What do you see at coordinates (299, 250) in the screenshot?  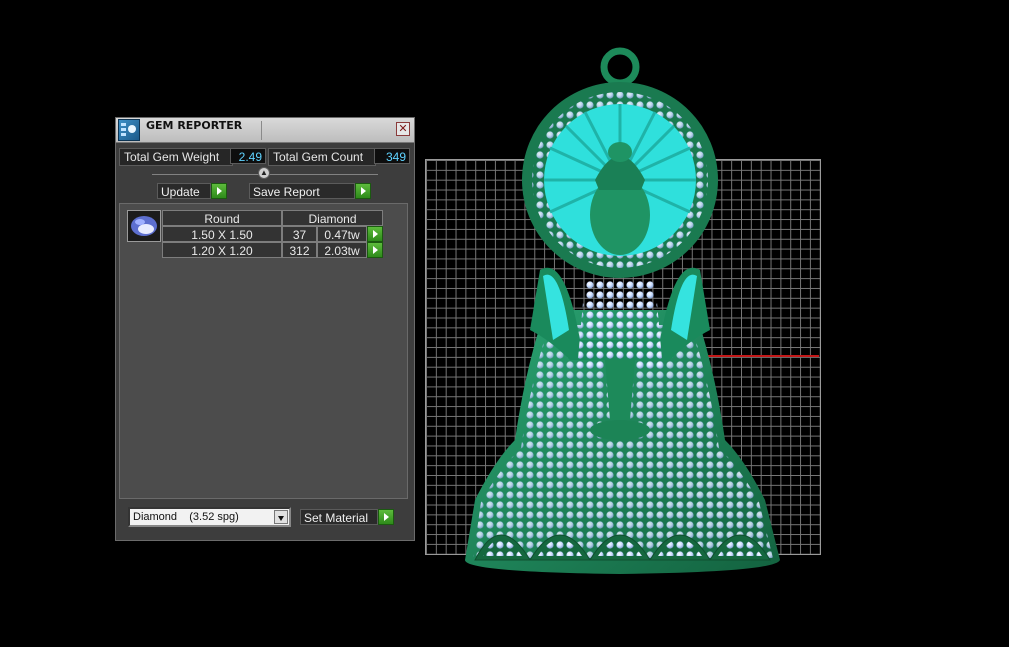 I see `table-row-count: 312` at bounding box center [299, 250].